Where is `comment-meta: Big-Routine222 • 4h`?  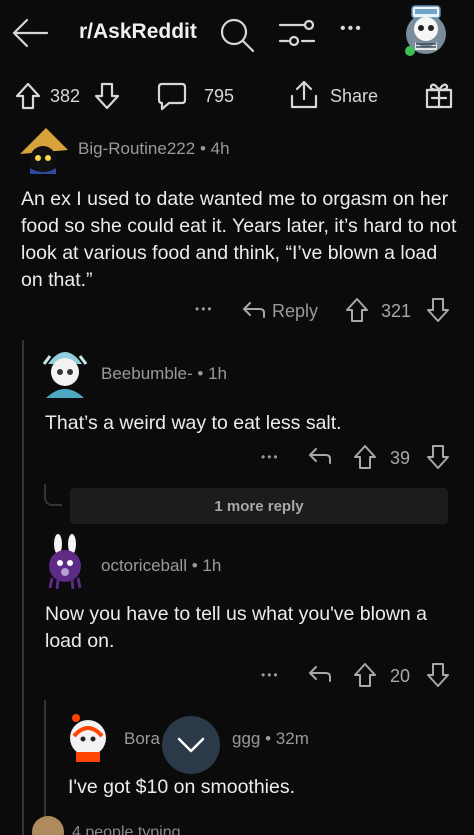
comment-meta: Big-Routine222 • 4h is located at coordinates (154, 149).